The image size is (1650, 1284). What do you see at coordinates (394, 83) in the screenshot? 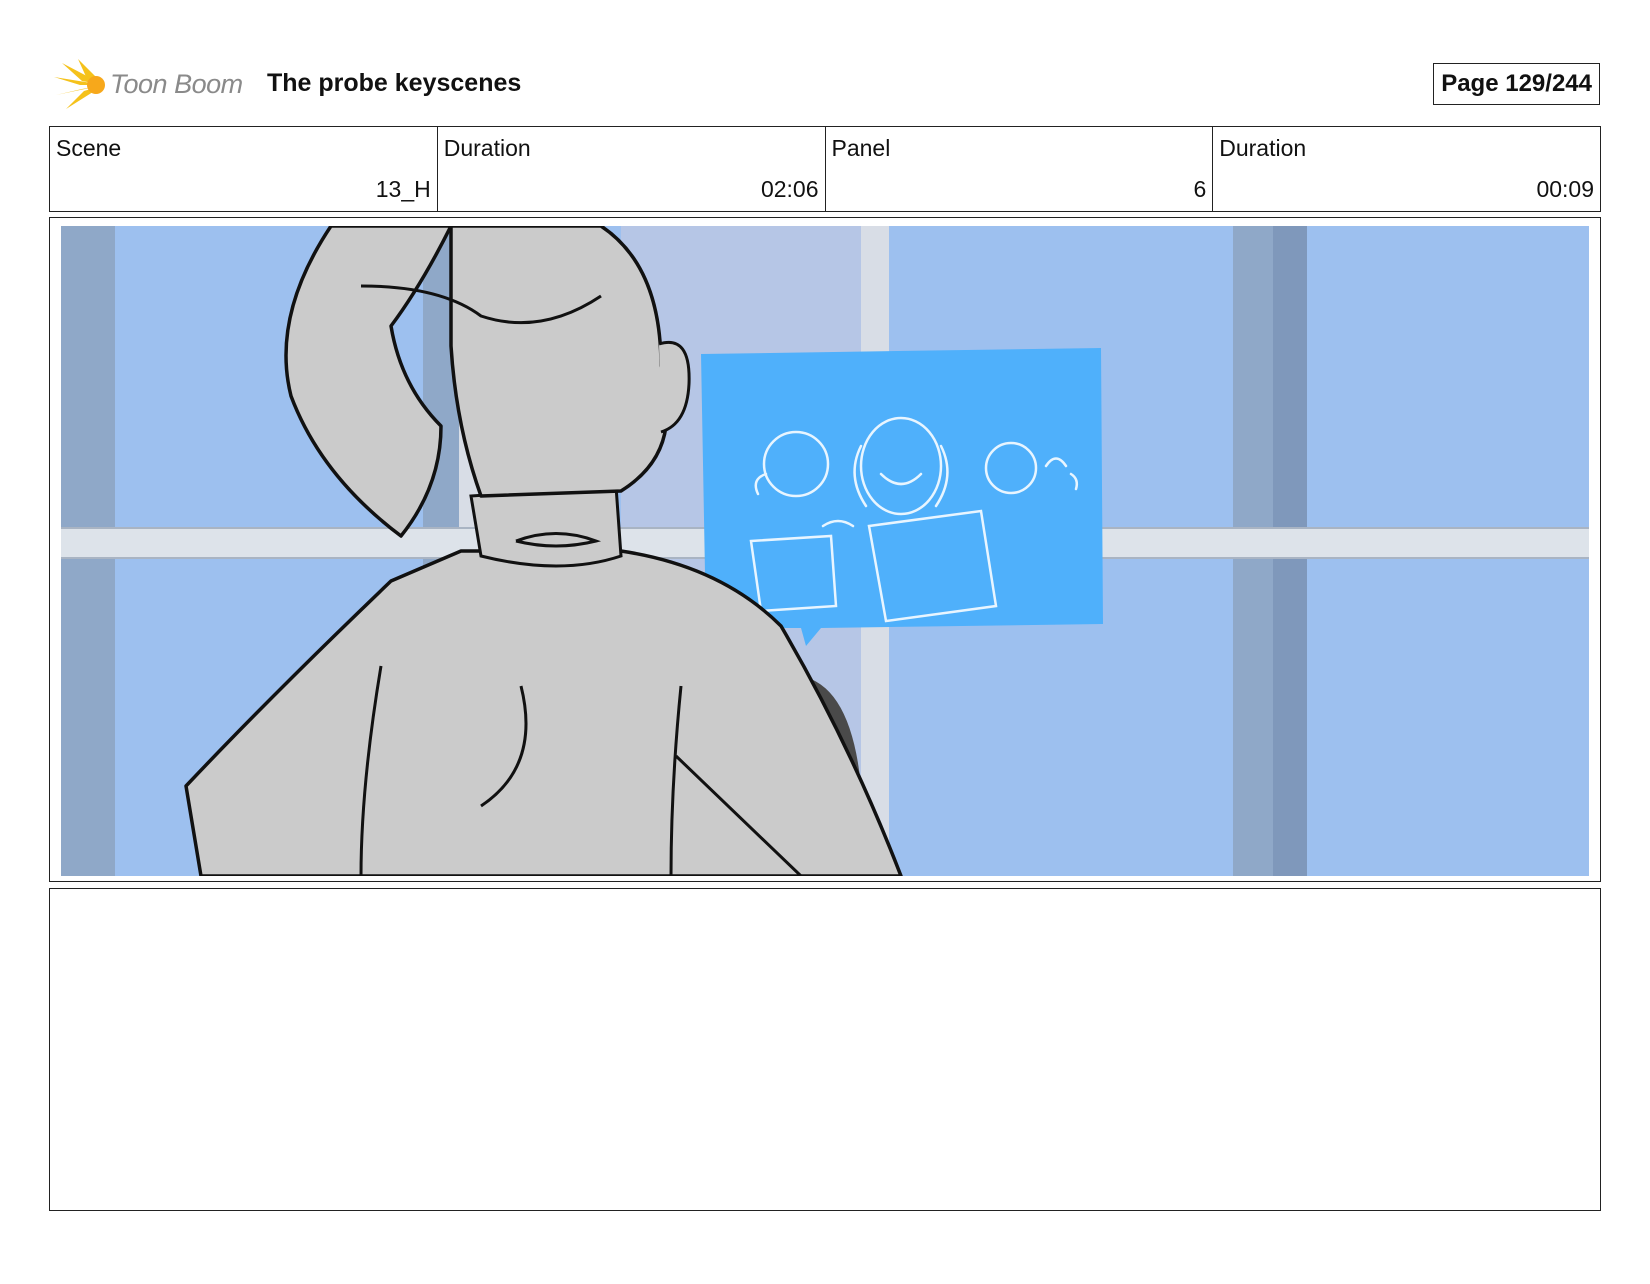
I see `document-title: The probe keyscenes` at bounding box center [394, 83].